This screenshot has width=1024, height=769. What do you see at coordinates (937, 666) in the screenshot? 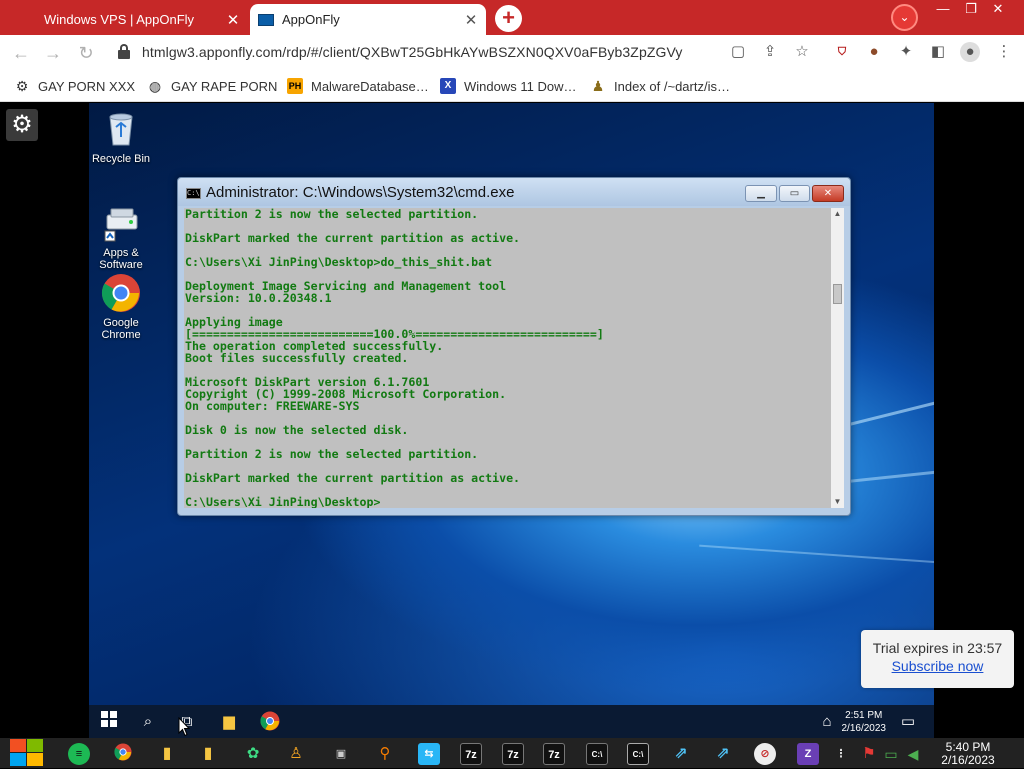
I see `subscribe-link: Subscribe now` at bounding box center [937, 666].